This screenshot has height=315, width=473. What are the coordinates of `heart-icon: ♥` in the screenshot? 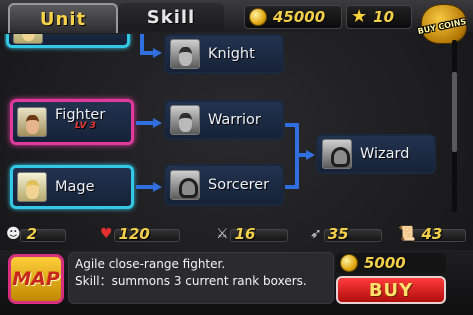 It's located at (106, 234).